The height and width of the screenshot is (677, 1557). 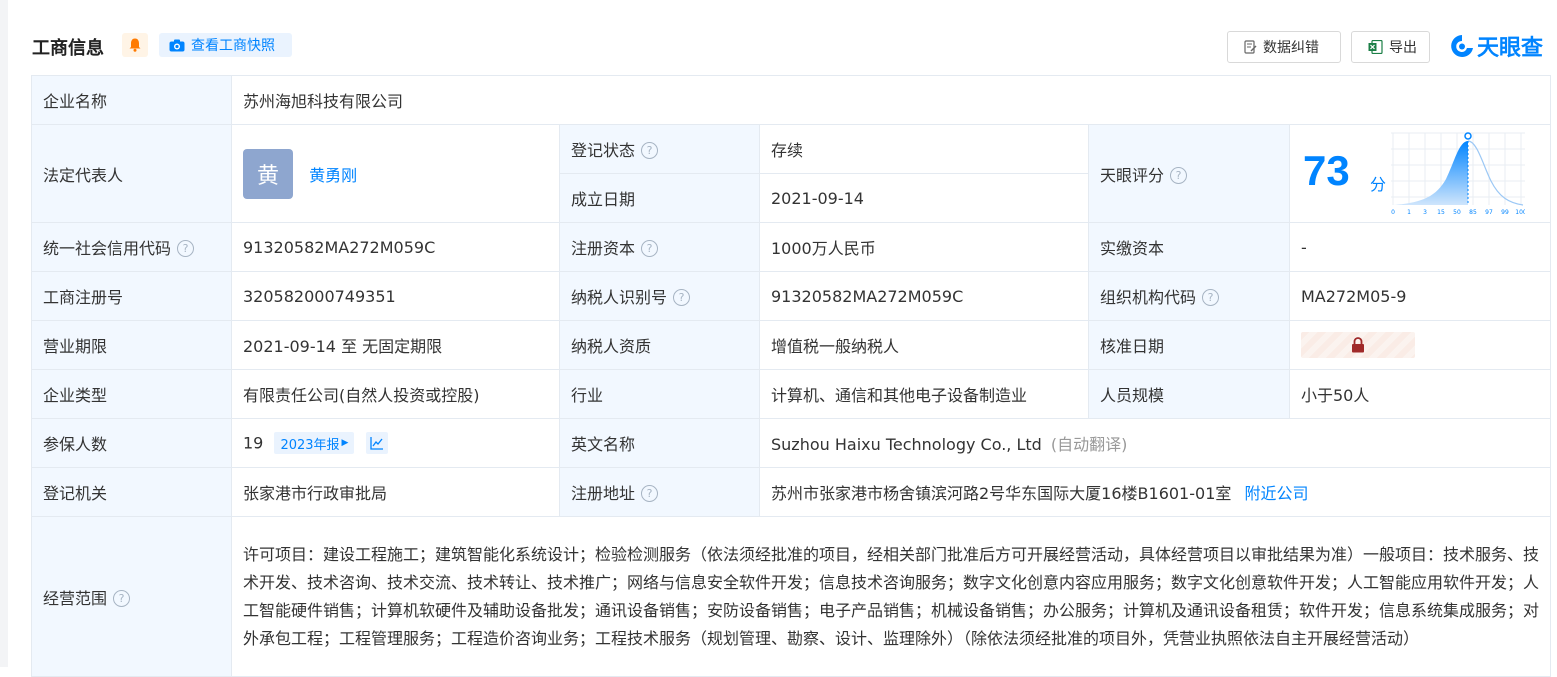 I want to click on insured-cell: 19 2023年报 ▶, so click(x=395, y=443).